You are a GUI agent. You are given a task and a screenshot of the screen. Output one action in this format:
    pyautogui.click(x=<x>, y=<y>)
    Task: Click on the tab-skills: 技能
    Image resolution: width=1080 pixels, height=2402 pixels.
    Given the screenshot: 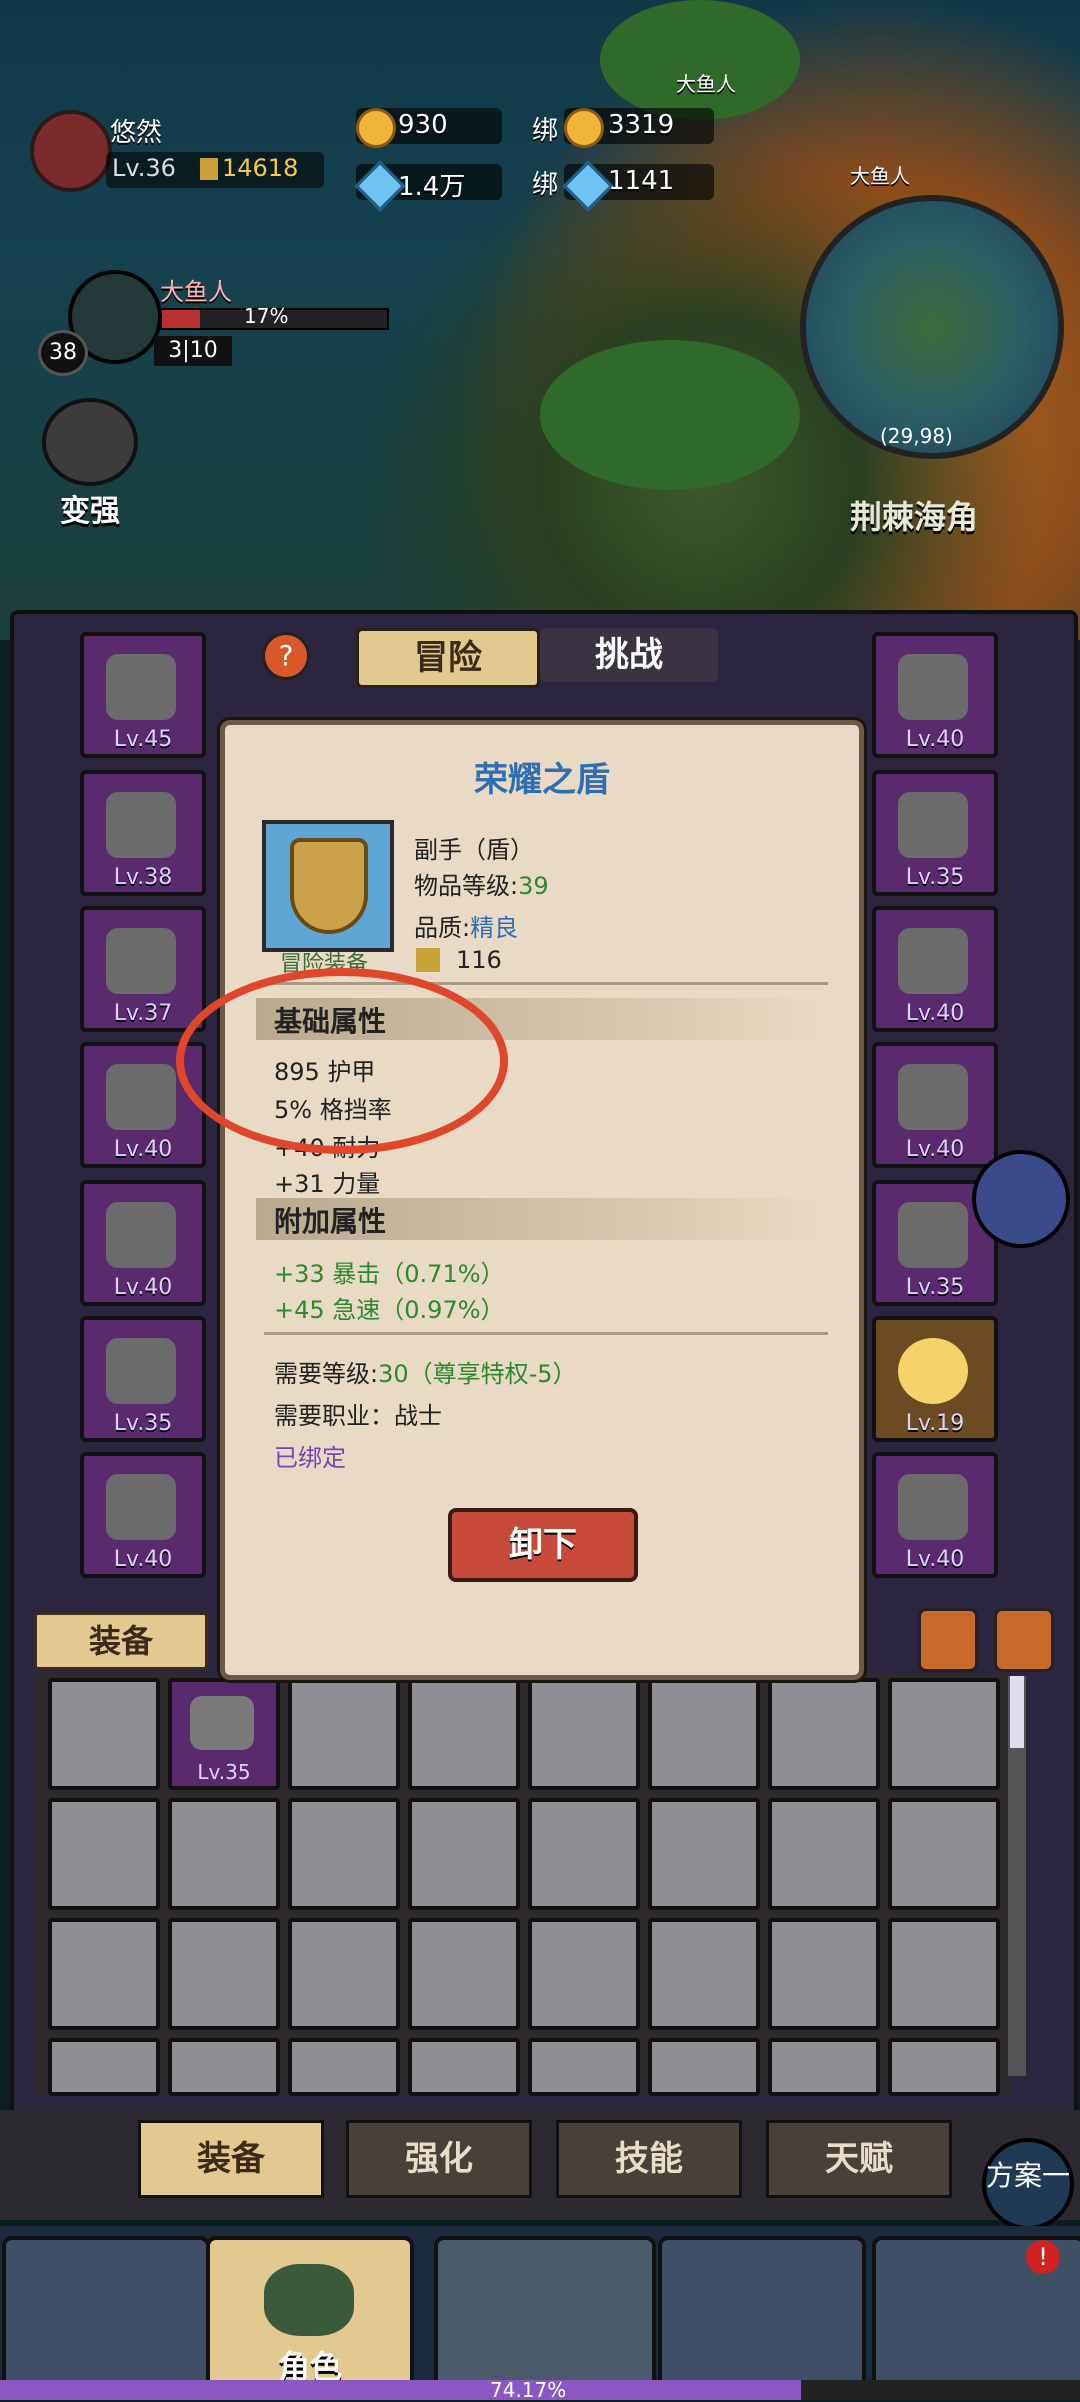 What is the action you would take?
    pyautogui.click(x=649, y=2159)
    